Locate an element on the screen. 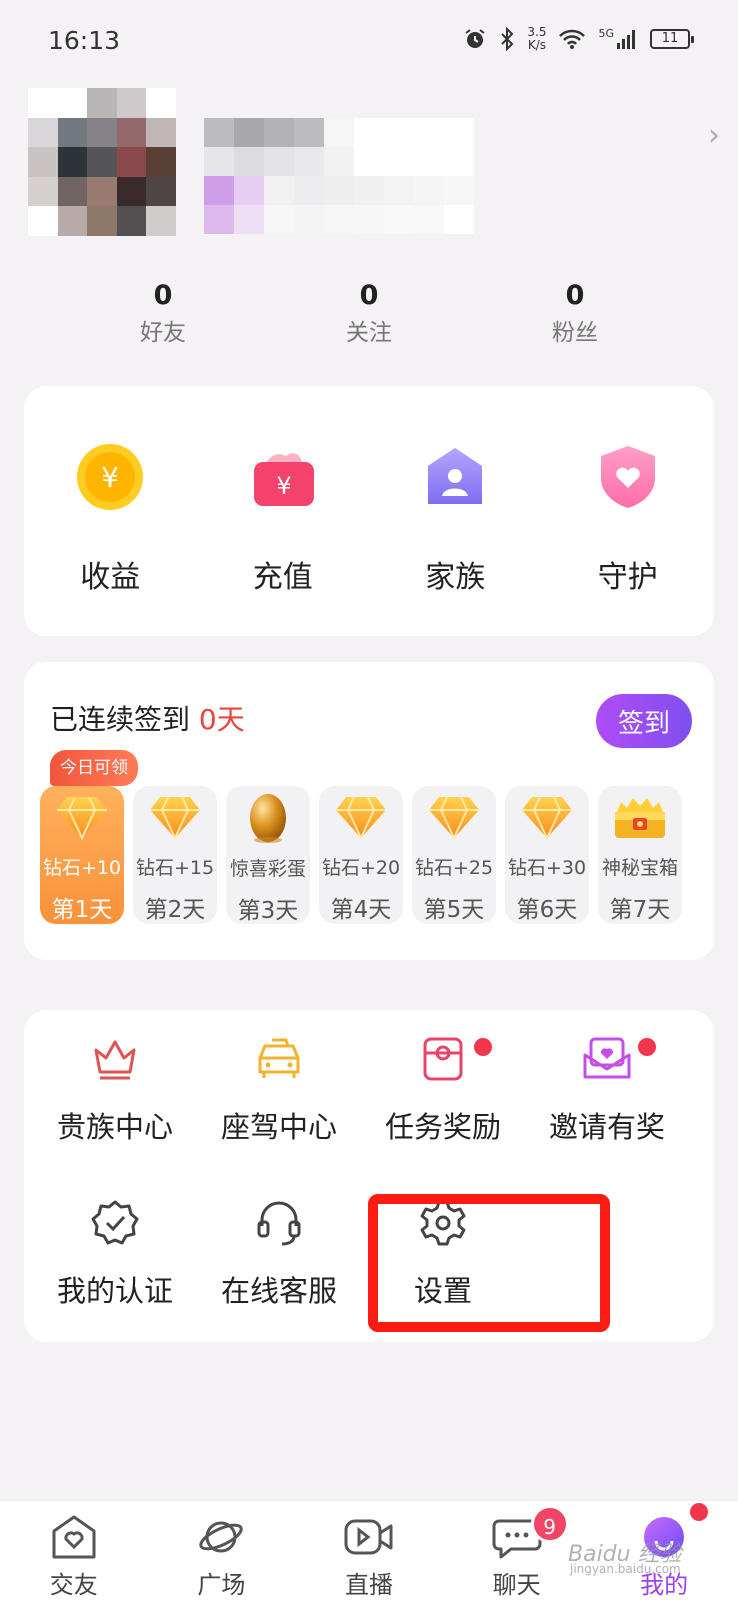 The height and width of the screenshot is (1600, 738). stat-following: 0 关注 is located at coordinates (369, 315).